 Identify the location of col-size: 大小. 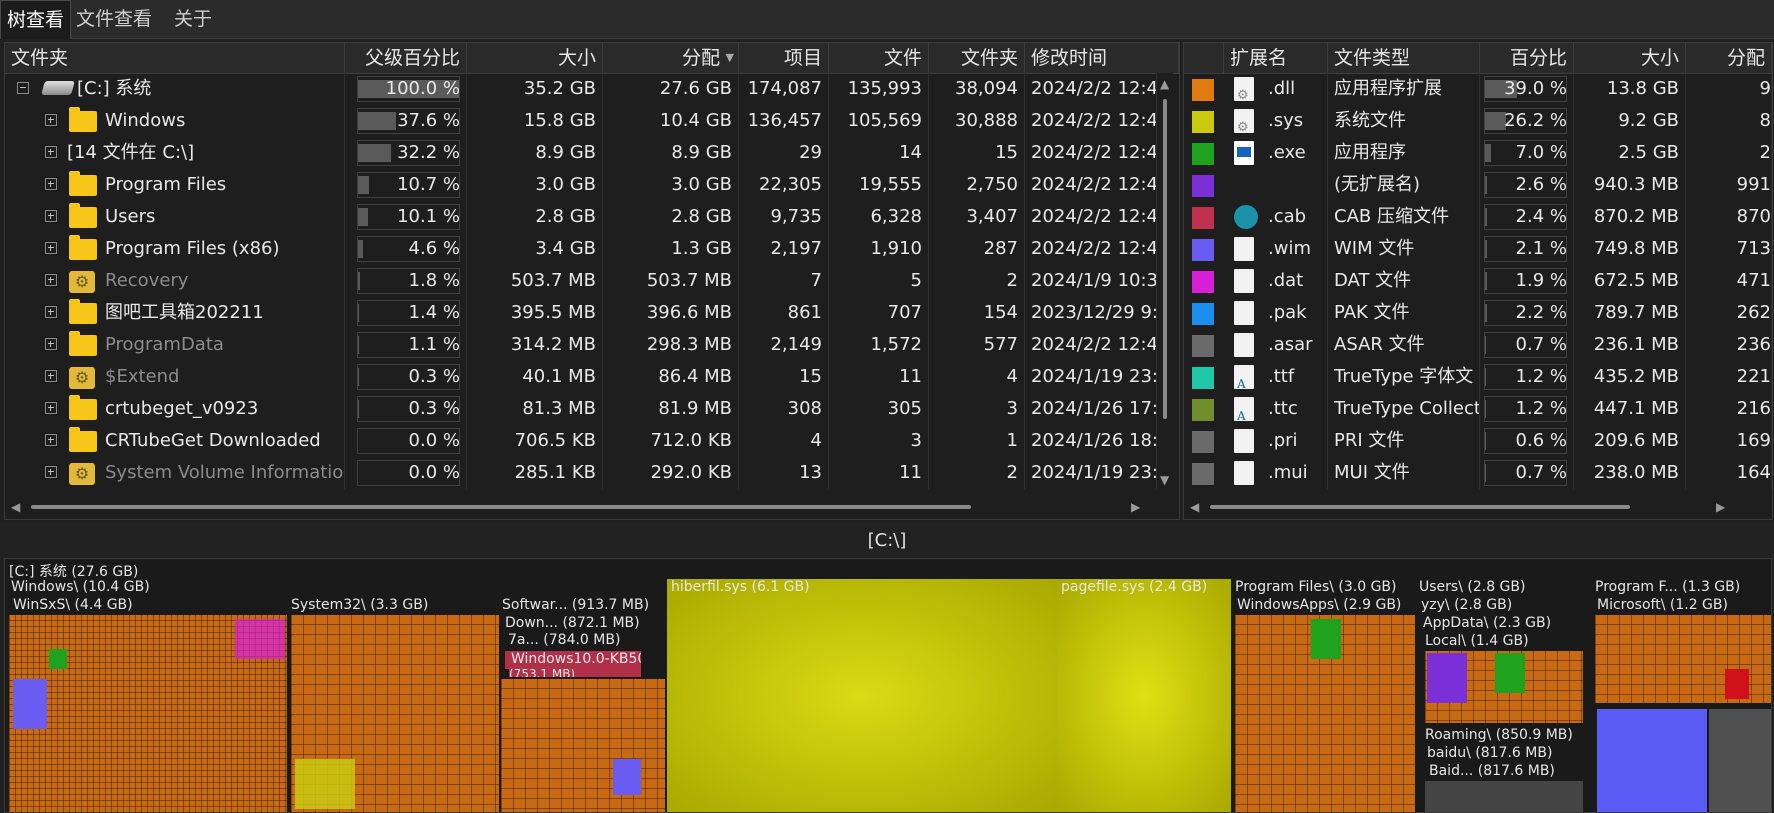
(535, 58).